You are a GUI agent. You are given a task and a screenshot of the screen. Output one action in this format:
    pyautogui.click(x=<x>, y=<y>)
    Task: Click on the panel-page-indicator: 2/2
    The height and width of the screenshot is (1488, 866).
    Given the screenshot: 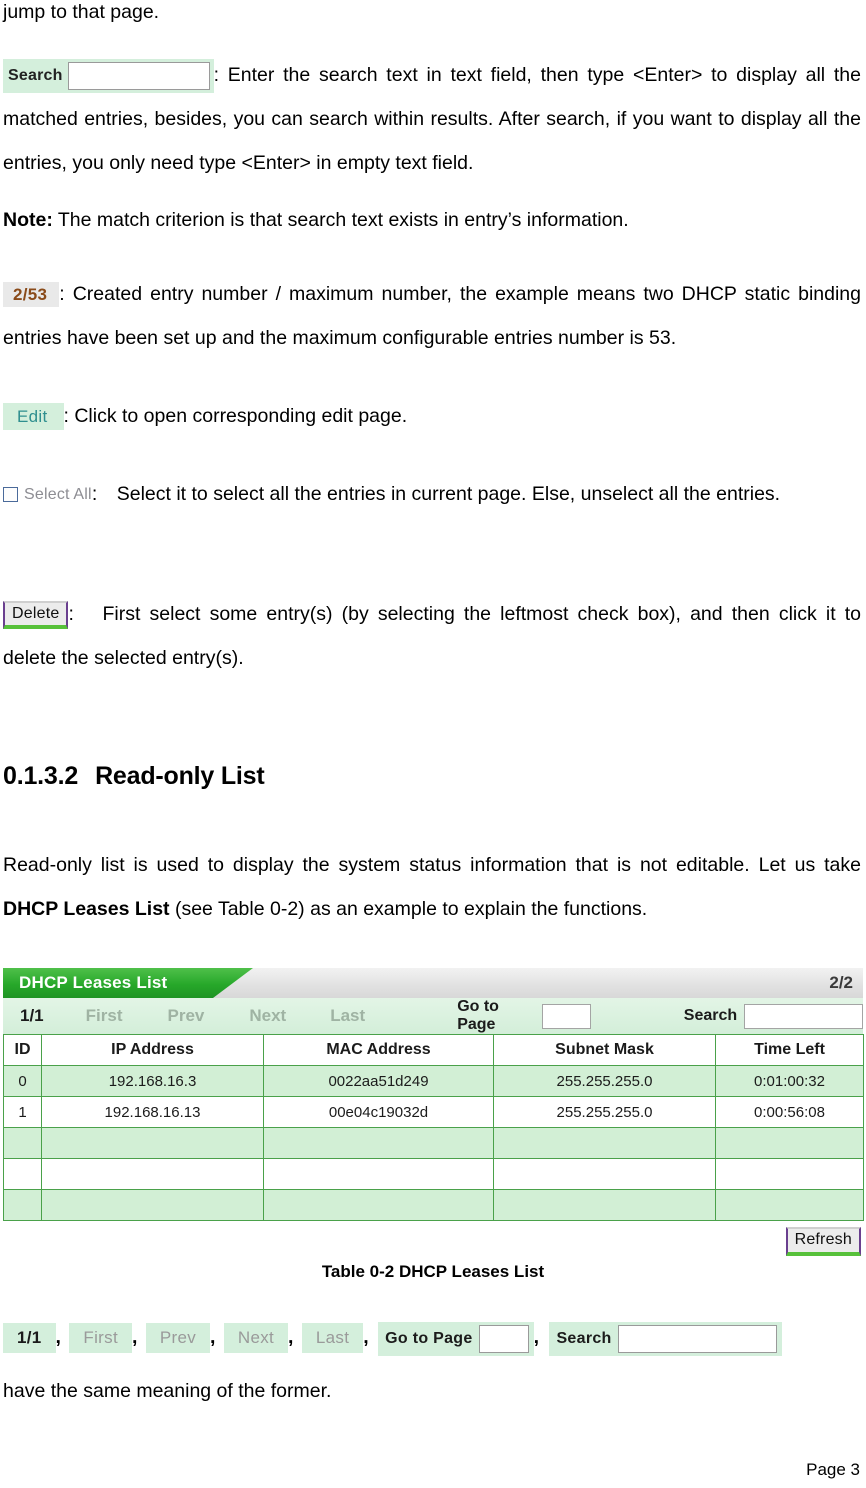 What is the action you would take?
    pyautogui.click(x=841, y=982)
    